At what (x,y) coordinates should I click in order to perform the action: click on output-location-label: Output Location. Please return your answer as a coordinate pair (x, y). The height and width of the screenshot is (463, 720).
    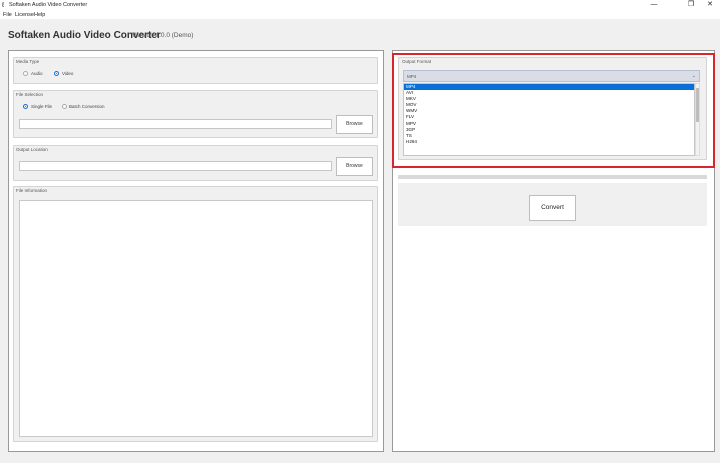
    Looking at the image, I should click on (32, 149).